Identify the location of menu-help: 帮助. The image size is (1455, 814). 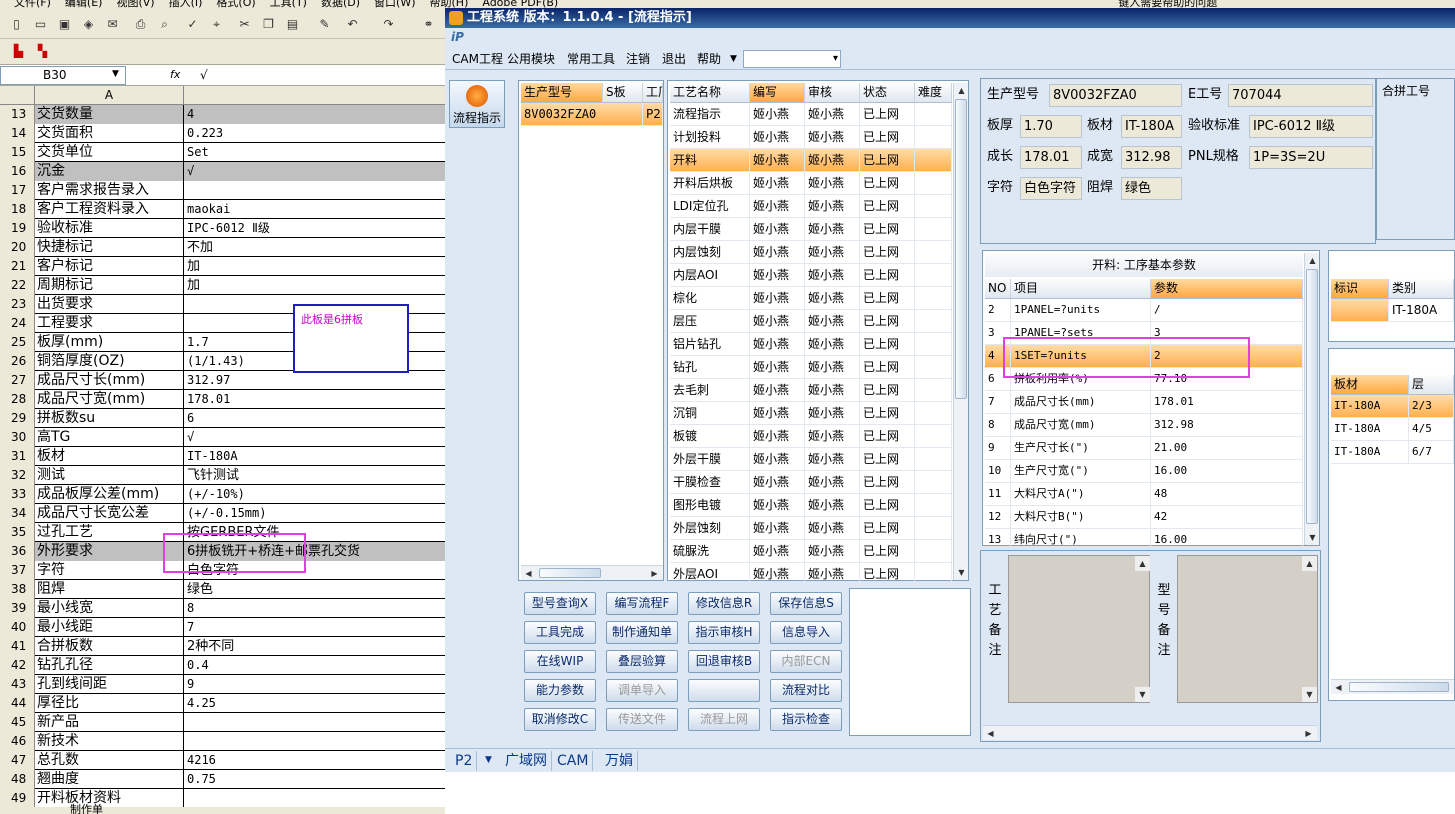
(709, 59).